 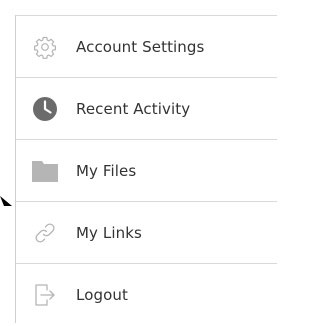 I want to click on menu-item-label: Recent Activity, so click(x=133, y=108).